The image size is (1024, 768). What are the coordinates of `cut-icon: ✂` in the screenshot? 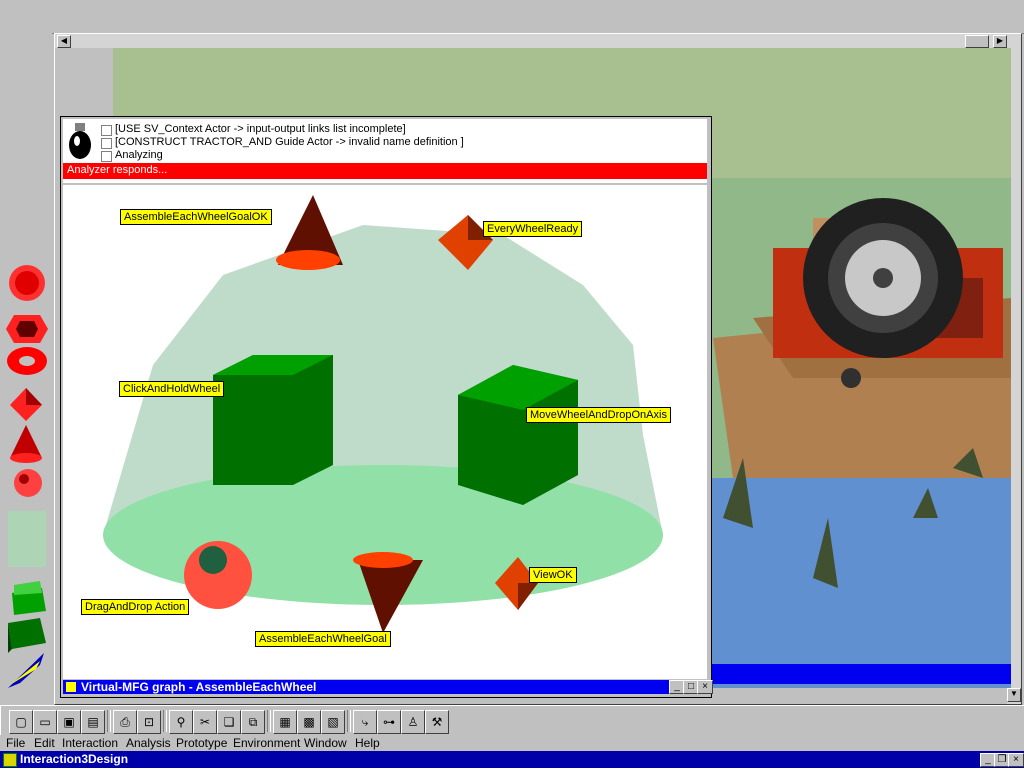 It's located at (205, 722).